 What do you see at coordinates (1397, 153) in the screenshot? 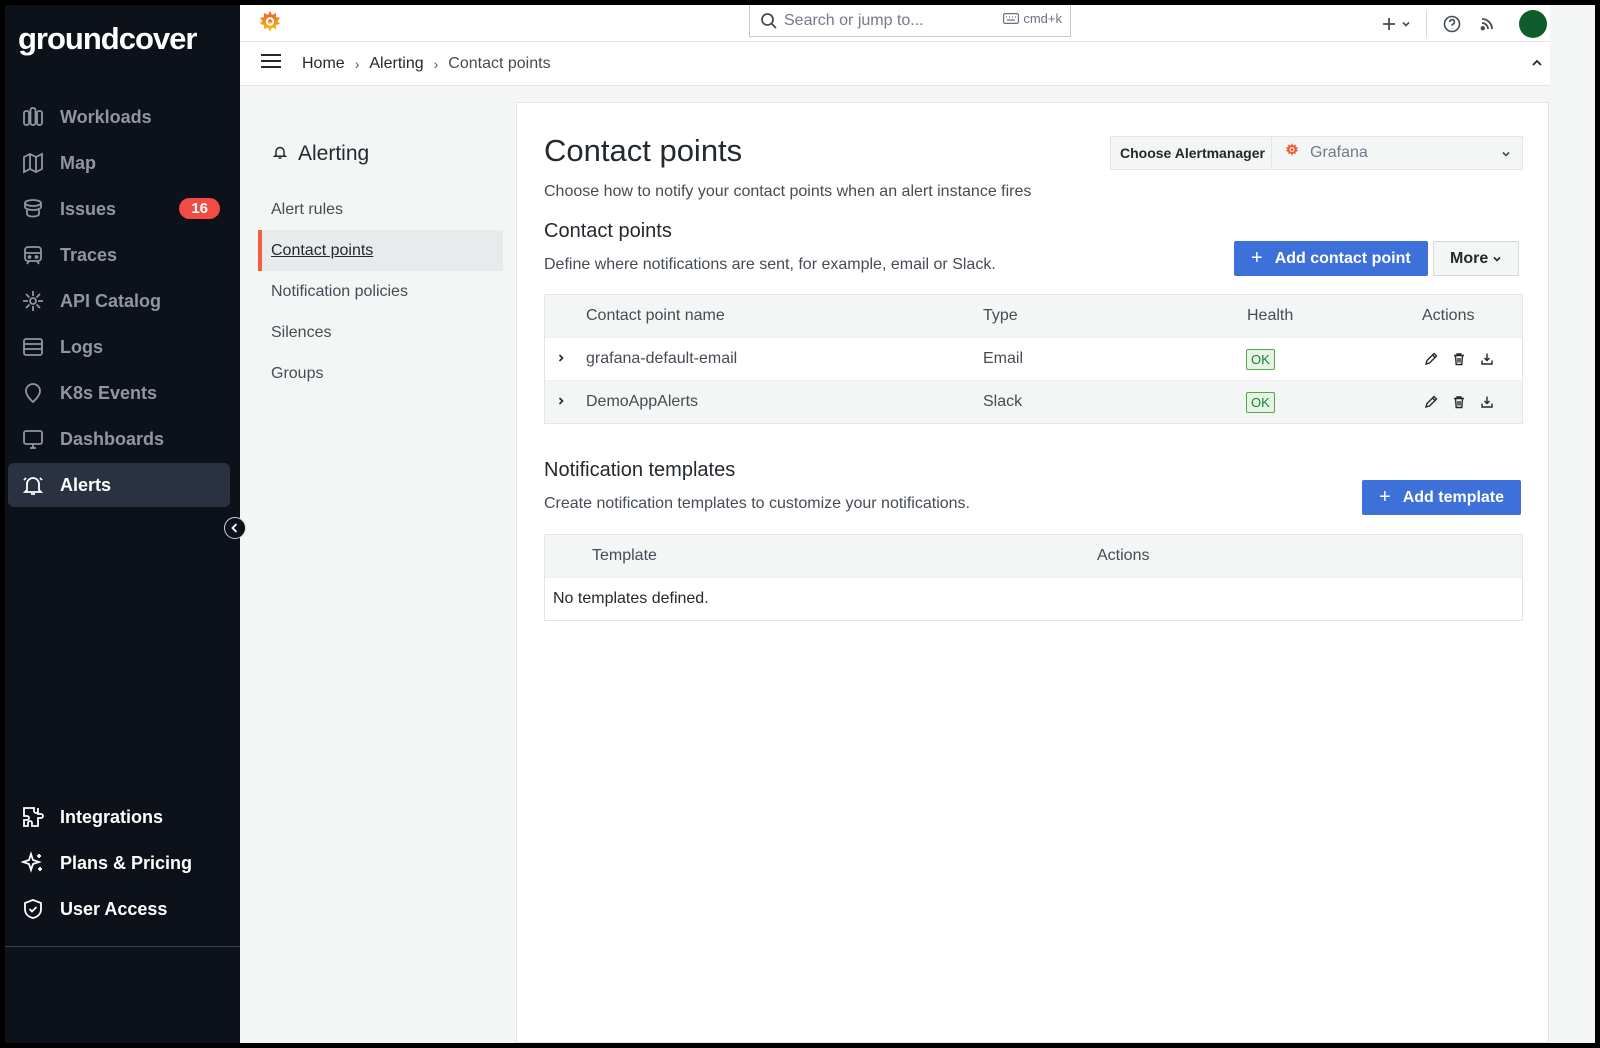
I see `alertmanager-select: Grafana` at bounding box center [1397, 153].